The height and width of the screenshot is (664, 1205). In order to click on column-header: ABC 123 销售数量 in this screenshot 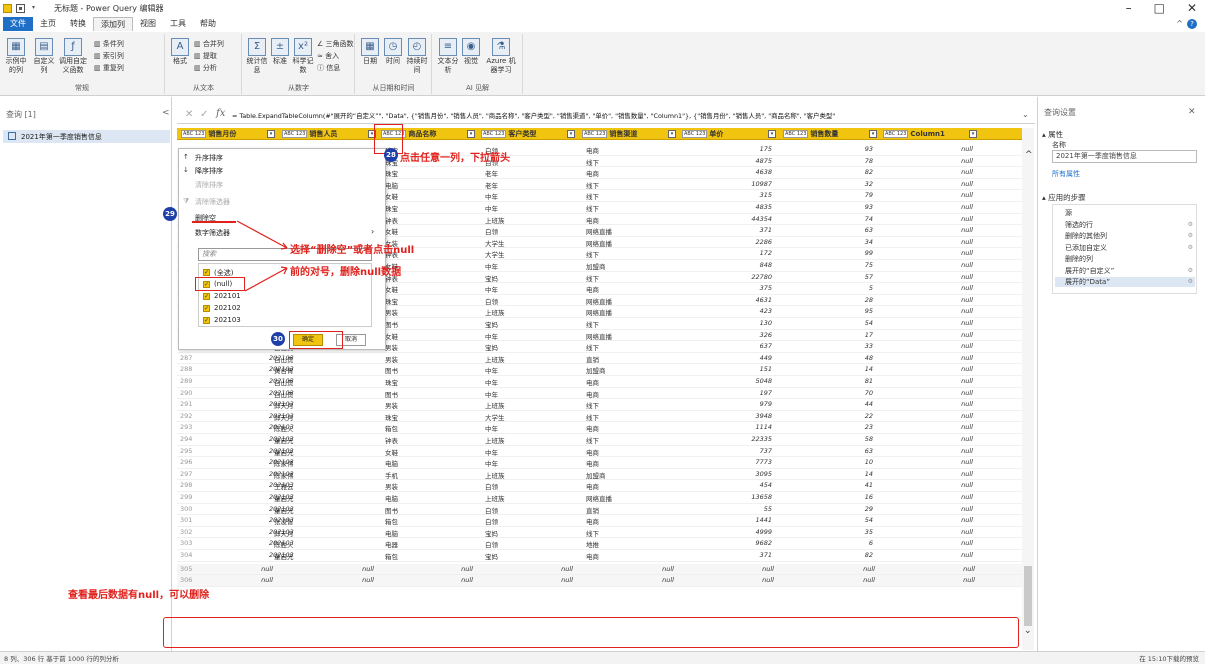, I will do `click(825, 134)`.